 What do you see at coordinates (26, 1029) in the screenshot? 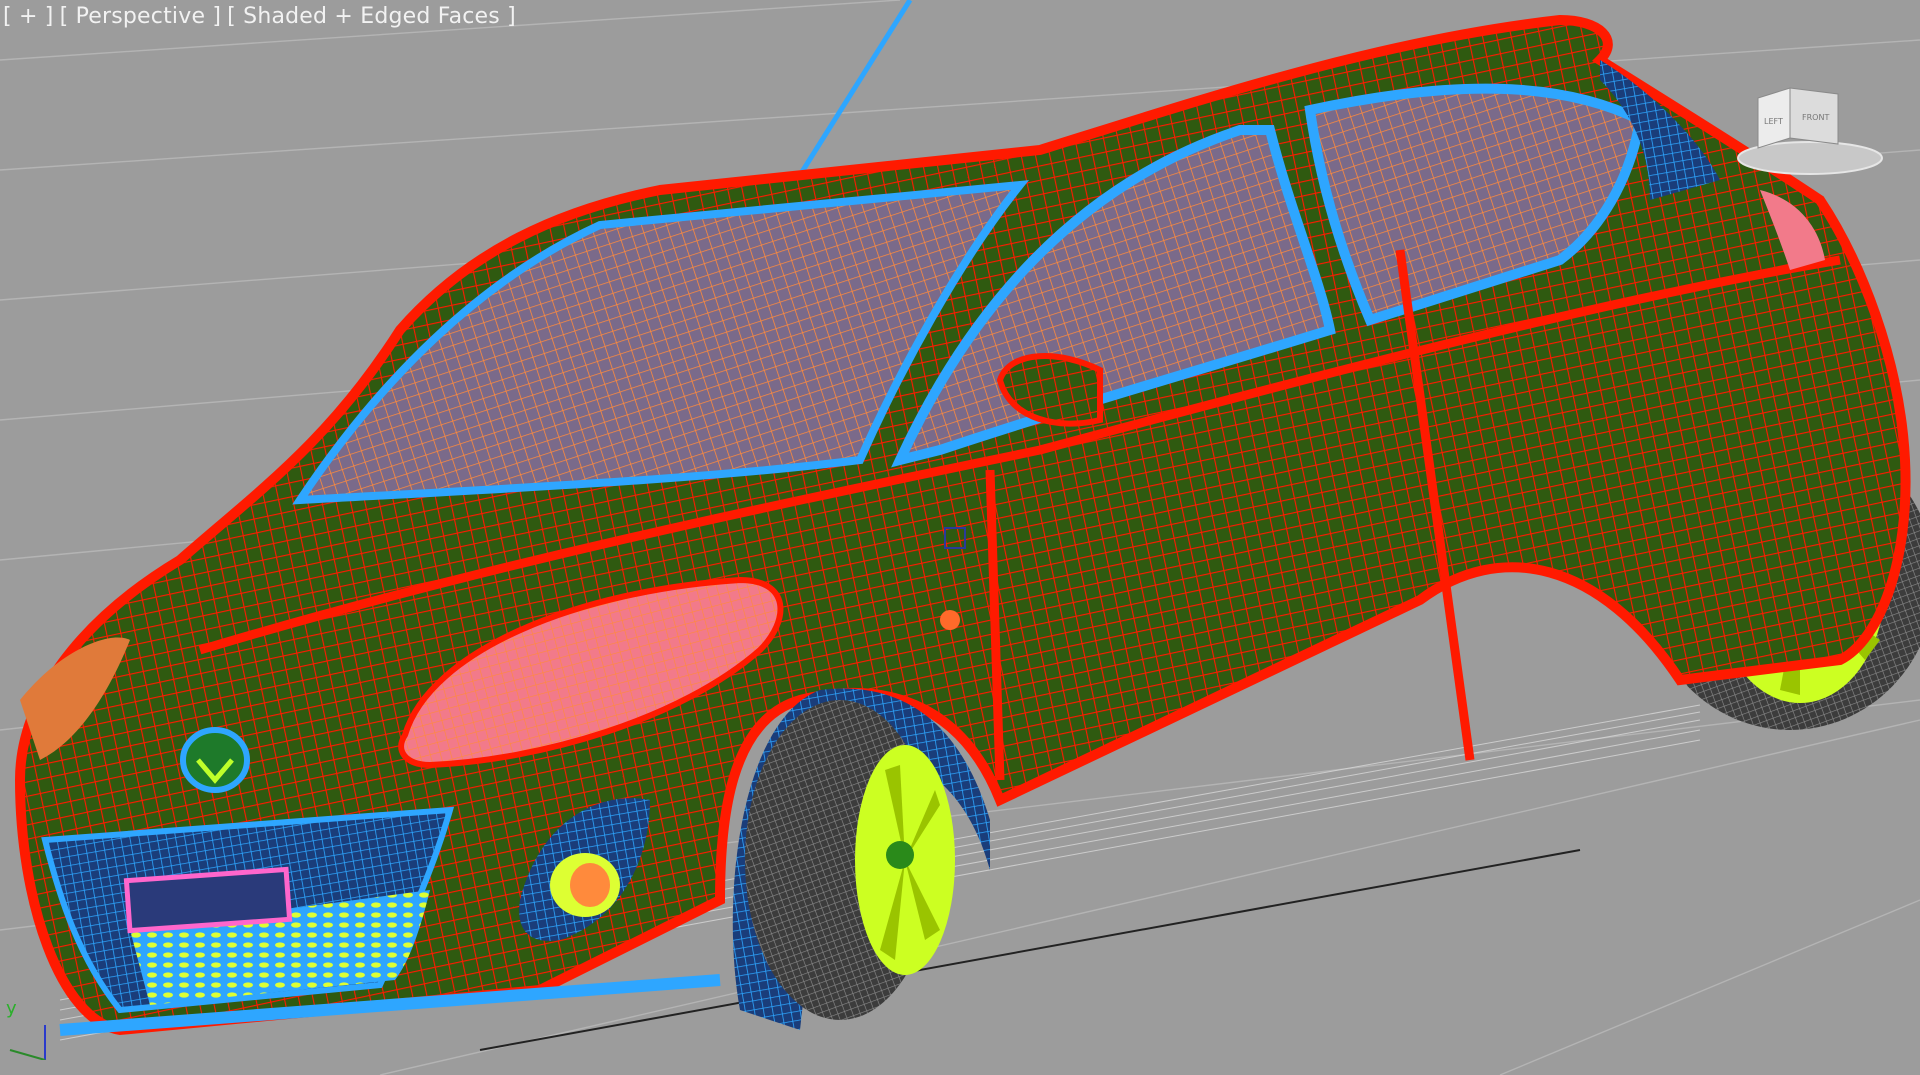
I see `axis-tripod-icon: y` at bounding box center [26, 1029].